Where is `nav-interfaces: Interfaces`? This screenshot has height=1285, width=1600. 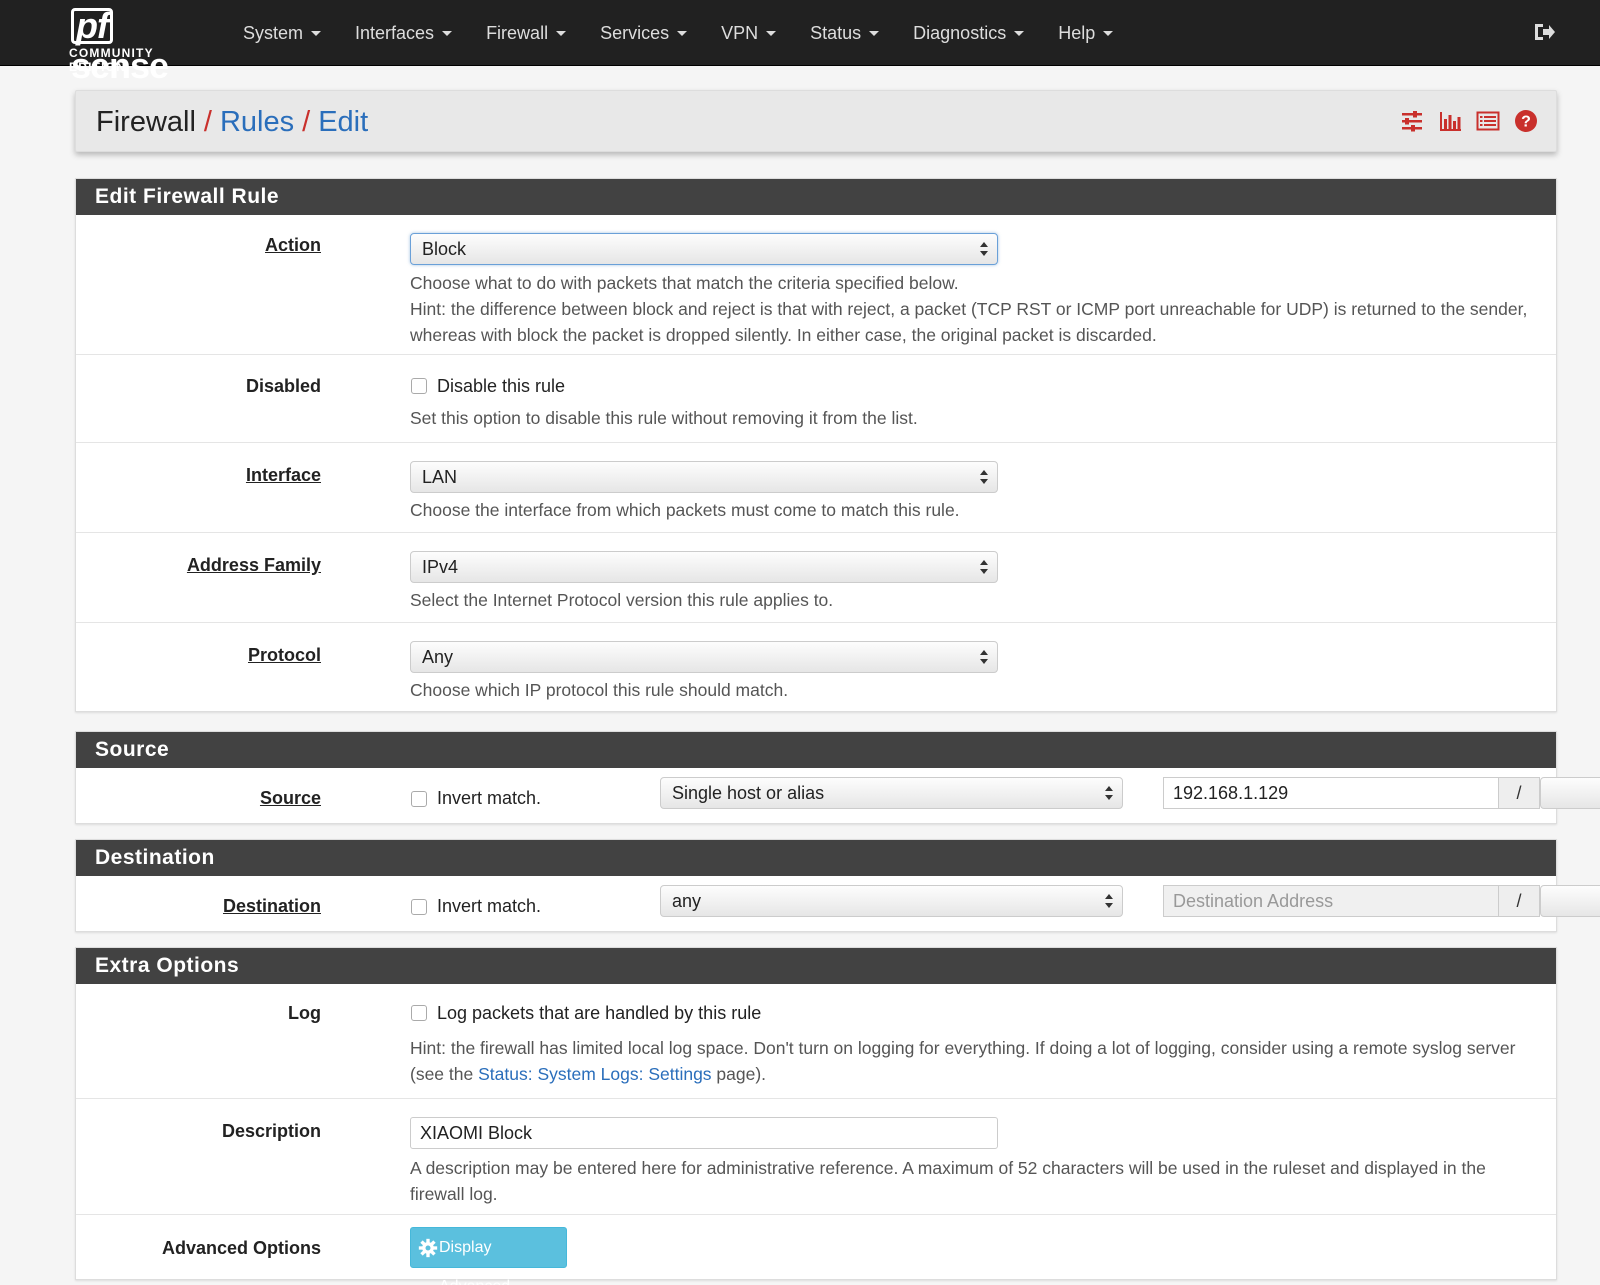 nav-interfaces: Interfaces is located at coordinates (403, 33).